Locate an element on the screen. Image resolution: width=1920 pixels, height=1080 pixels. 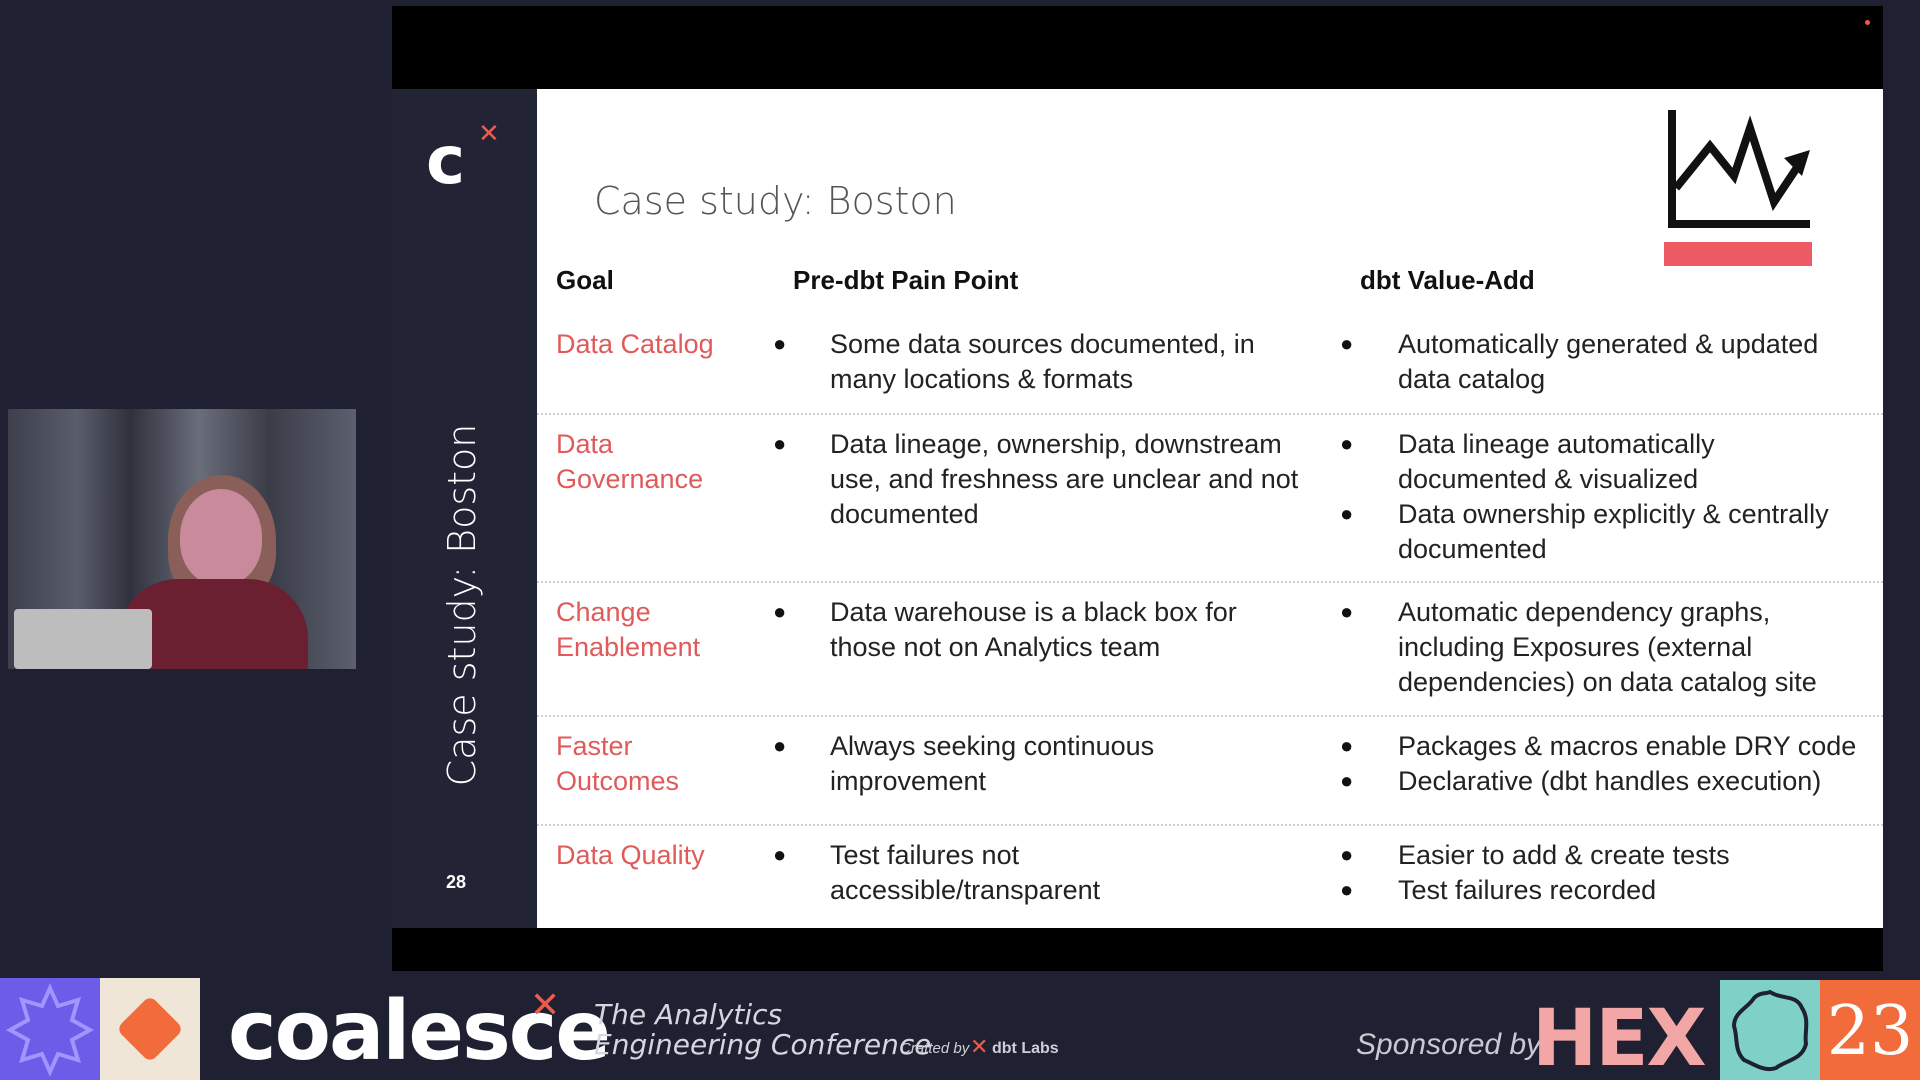
diamond-icon is located at coordinates (150, 1029).